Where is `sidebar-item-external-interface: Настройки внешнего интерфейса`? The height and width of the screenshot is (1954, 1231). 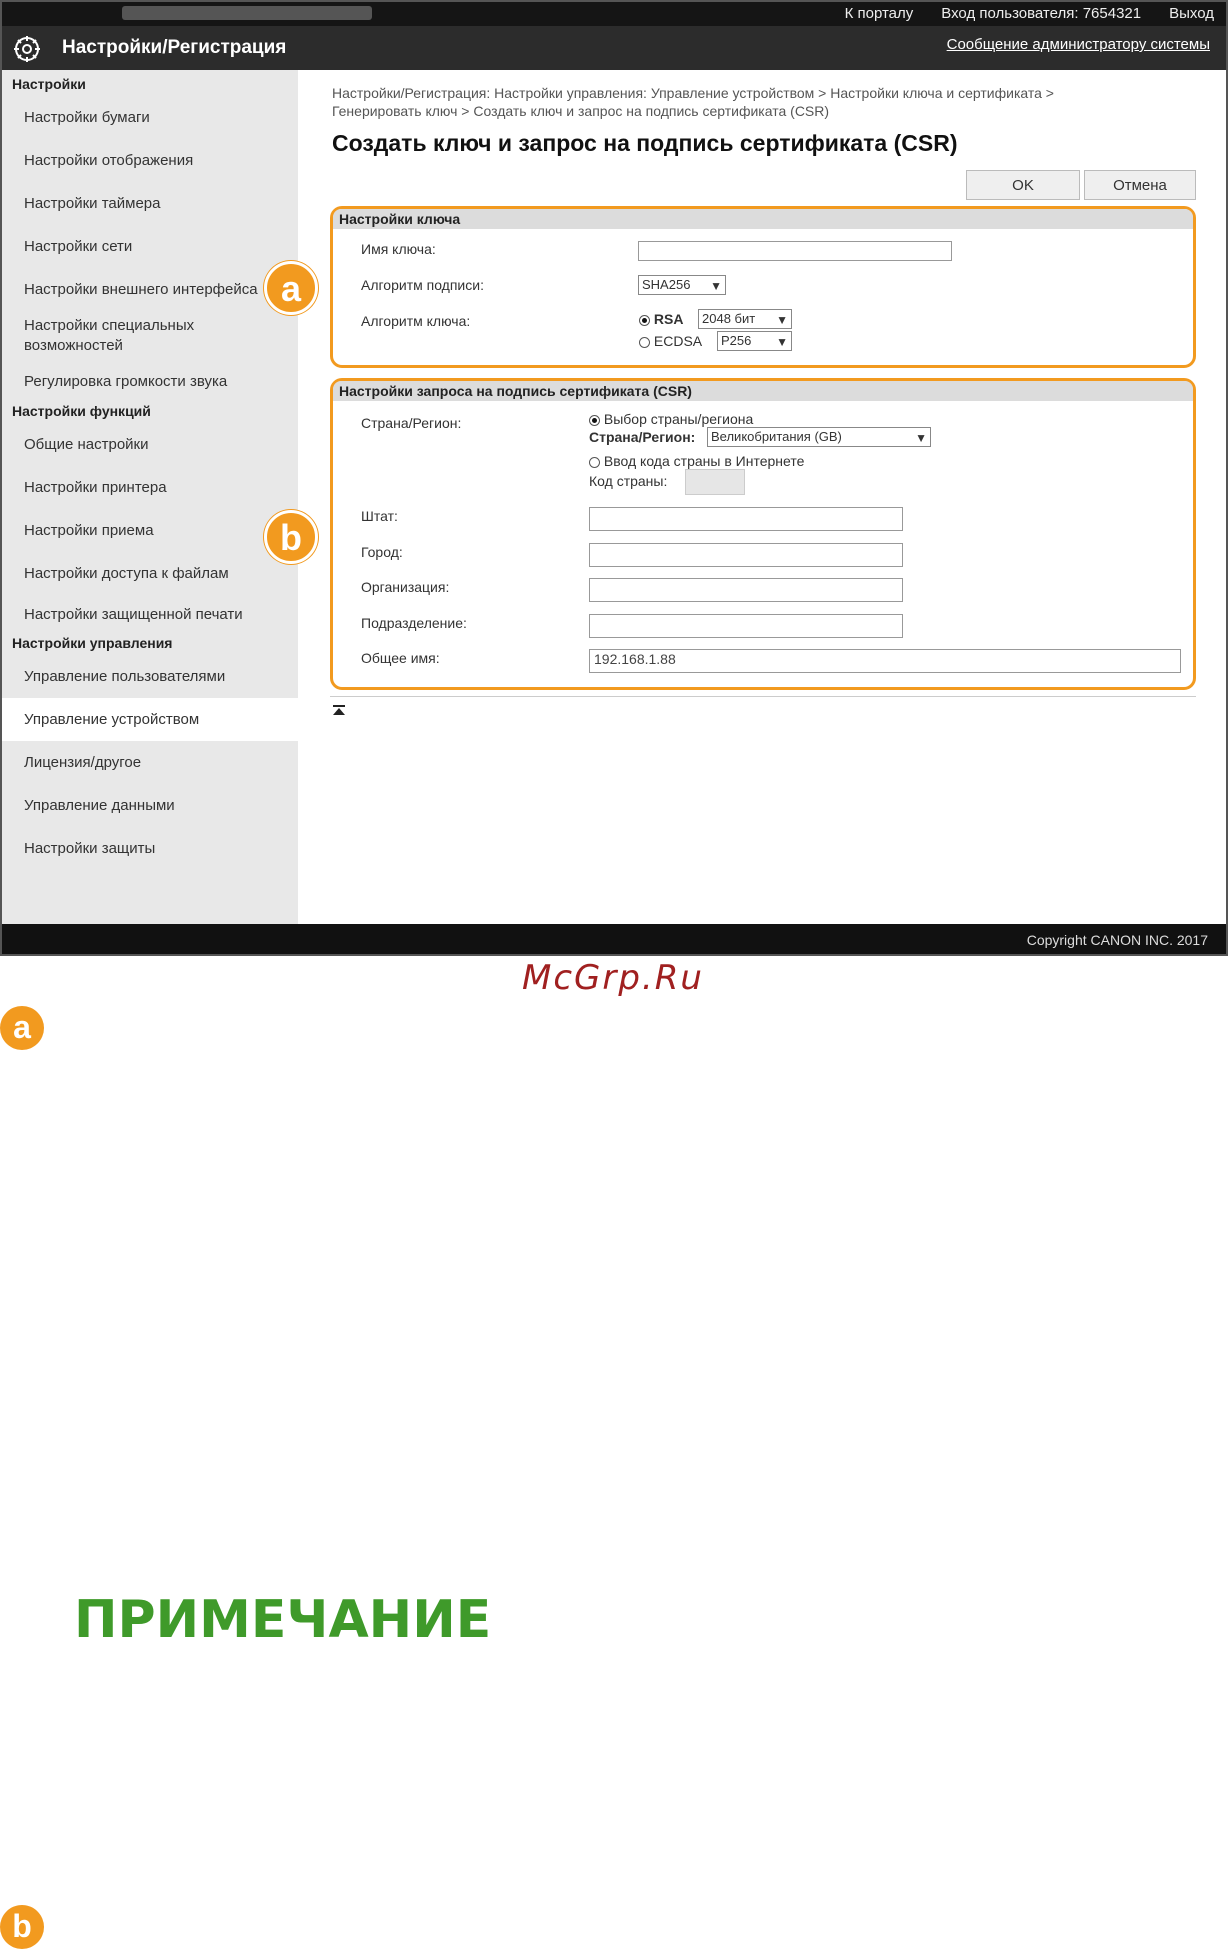 sidebar-item-external-interface: Настройки внешнего интерфейса is located at coordinates (150, 289).